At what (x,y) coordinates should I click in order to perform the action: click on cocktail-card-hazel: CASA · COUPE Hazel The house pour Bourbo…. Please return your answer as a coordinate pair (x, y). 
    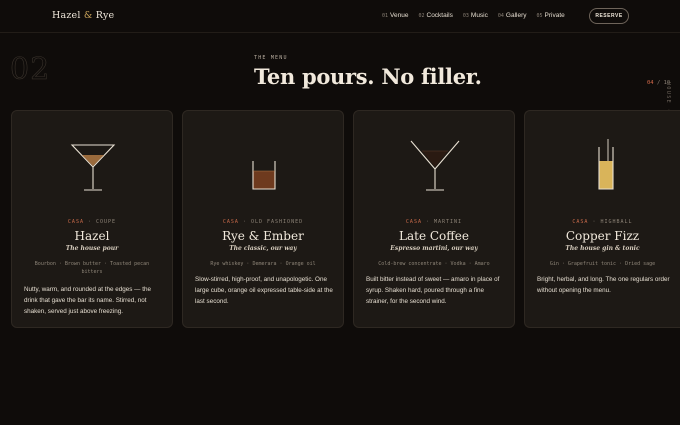
    Looking at the image, I should click on (92, 219).